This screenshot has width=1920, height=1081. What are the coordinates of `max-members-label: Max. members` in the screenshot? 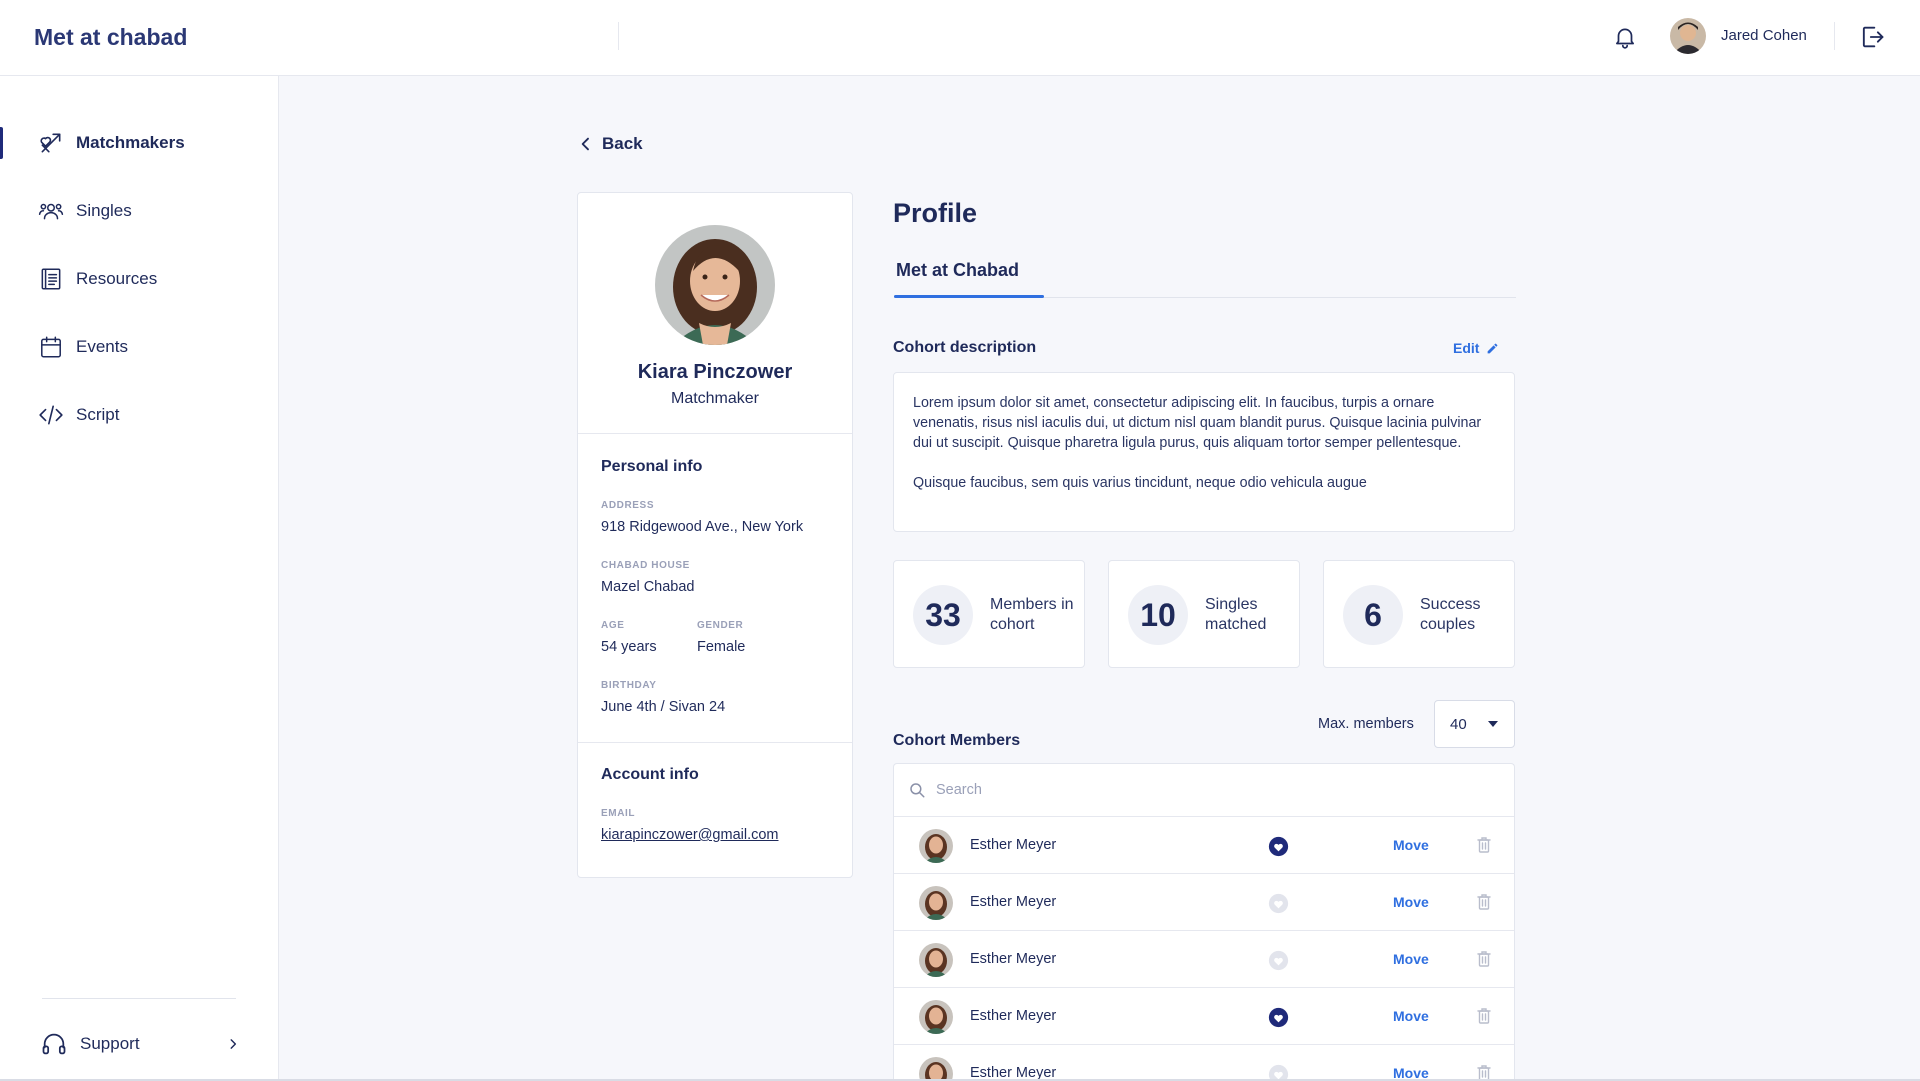 It's located at (1366, 724).